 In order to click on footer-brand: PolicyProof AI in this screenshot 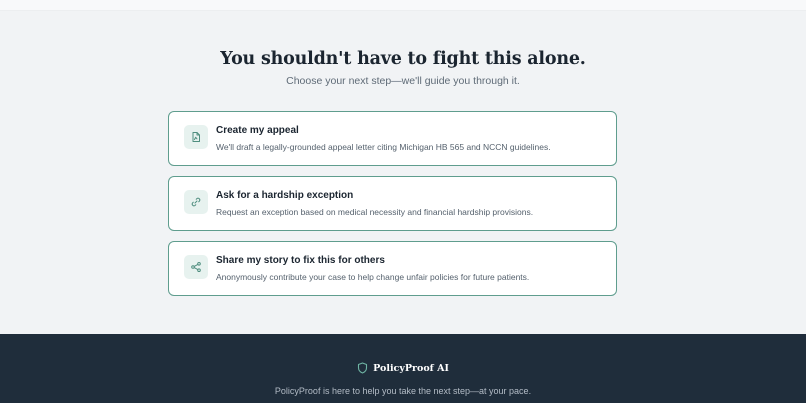, I will do `click(403, 368)`.